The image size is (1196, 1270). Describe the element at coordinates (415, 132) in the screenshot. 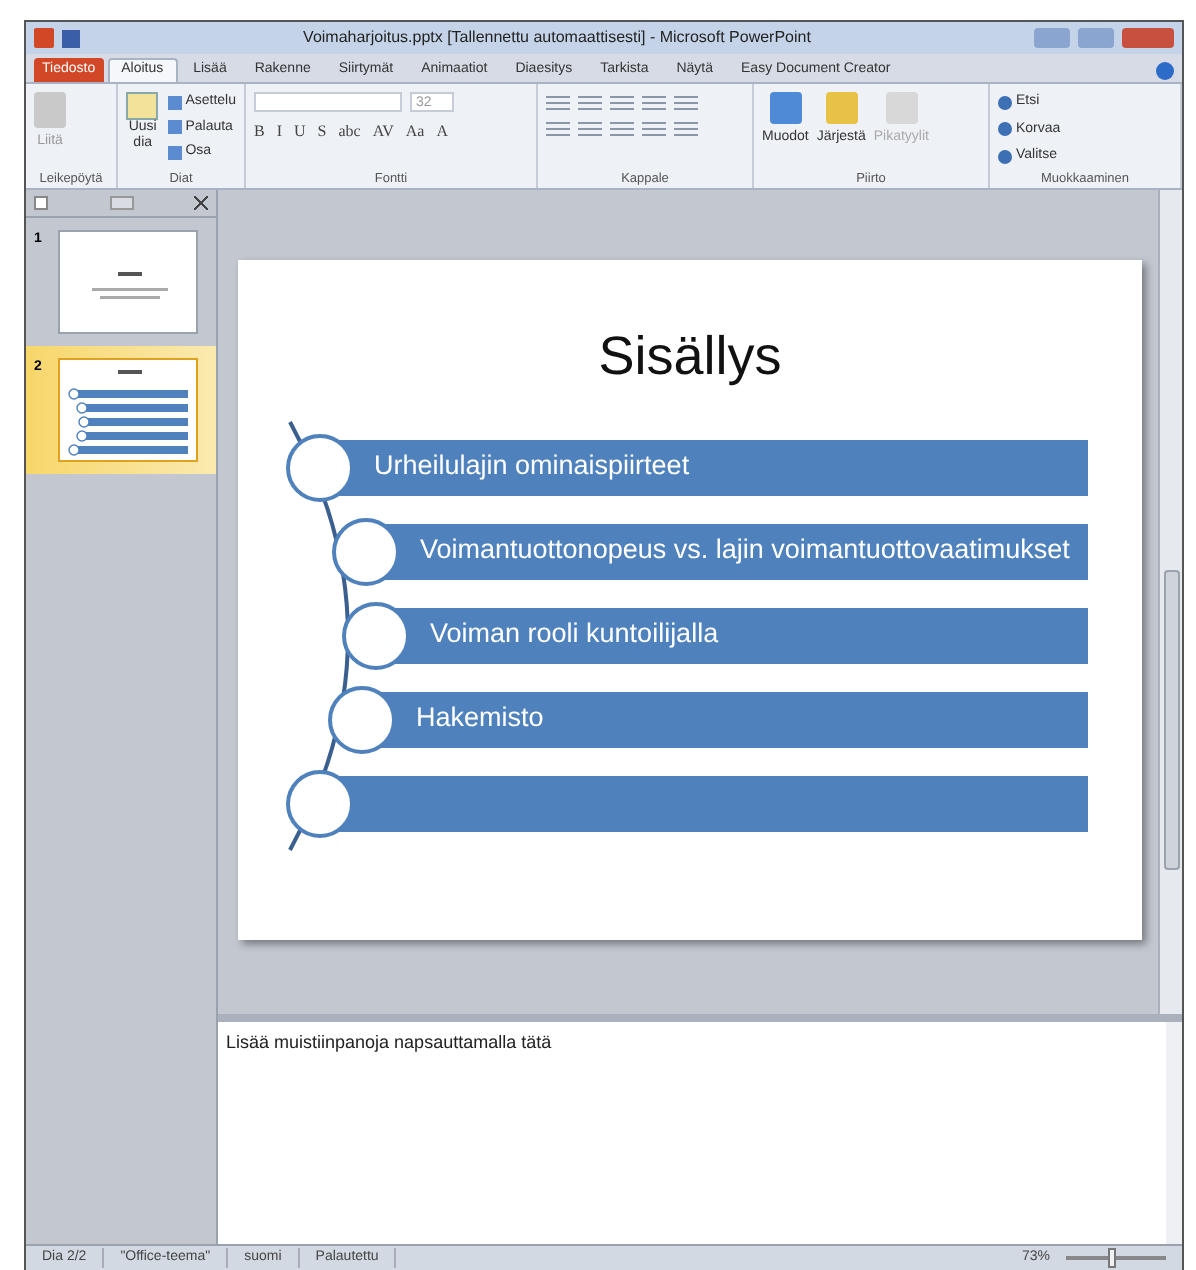

I see `format-button: Aa` at that location.